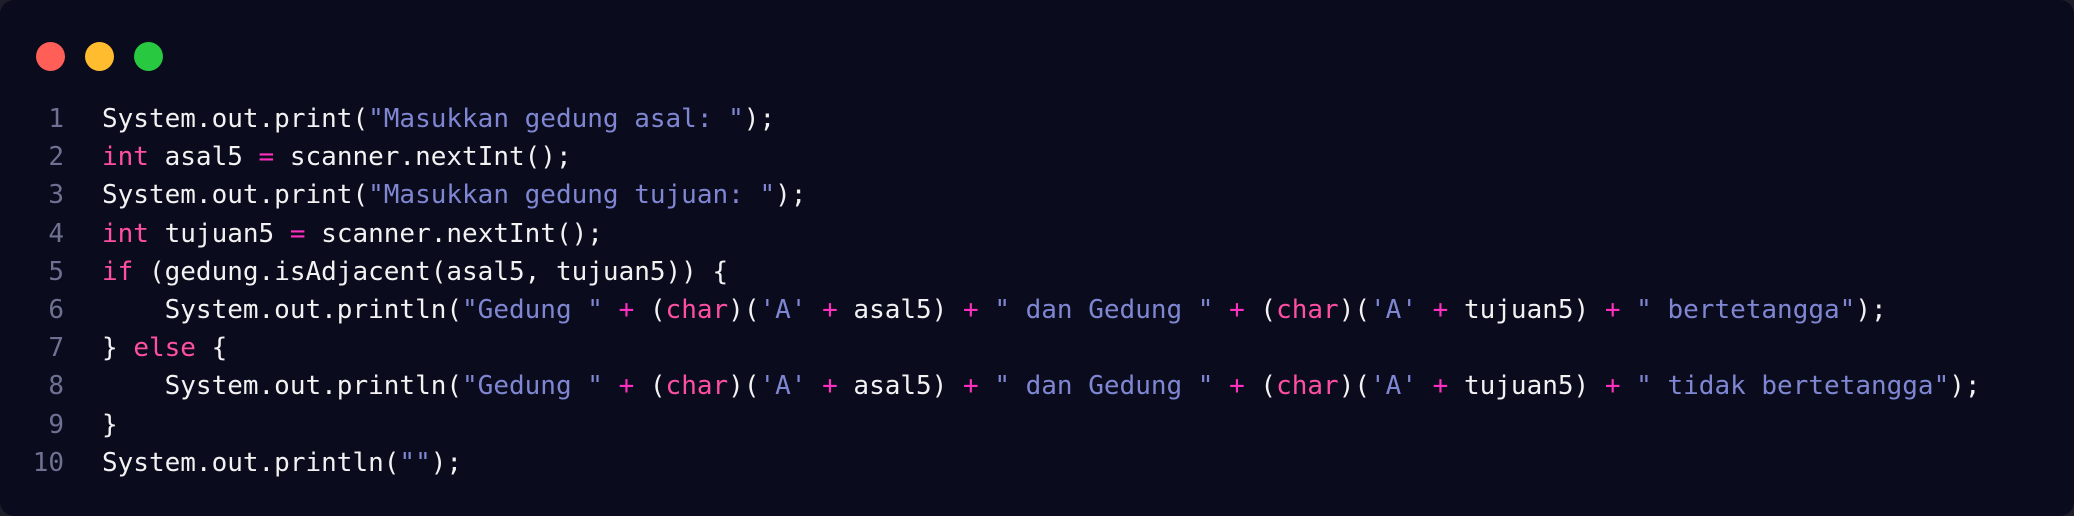  What do you see at coordinates (56, 424) in the screenshot?
I see `line-number: 9` at bounding box center [56, 424].